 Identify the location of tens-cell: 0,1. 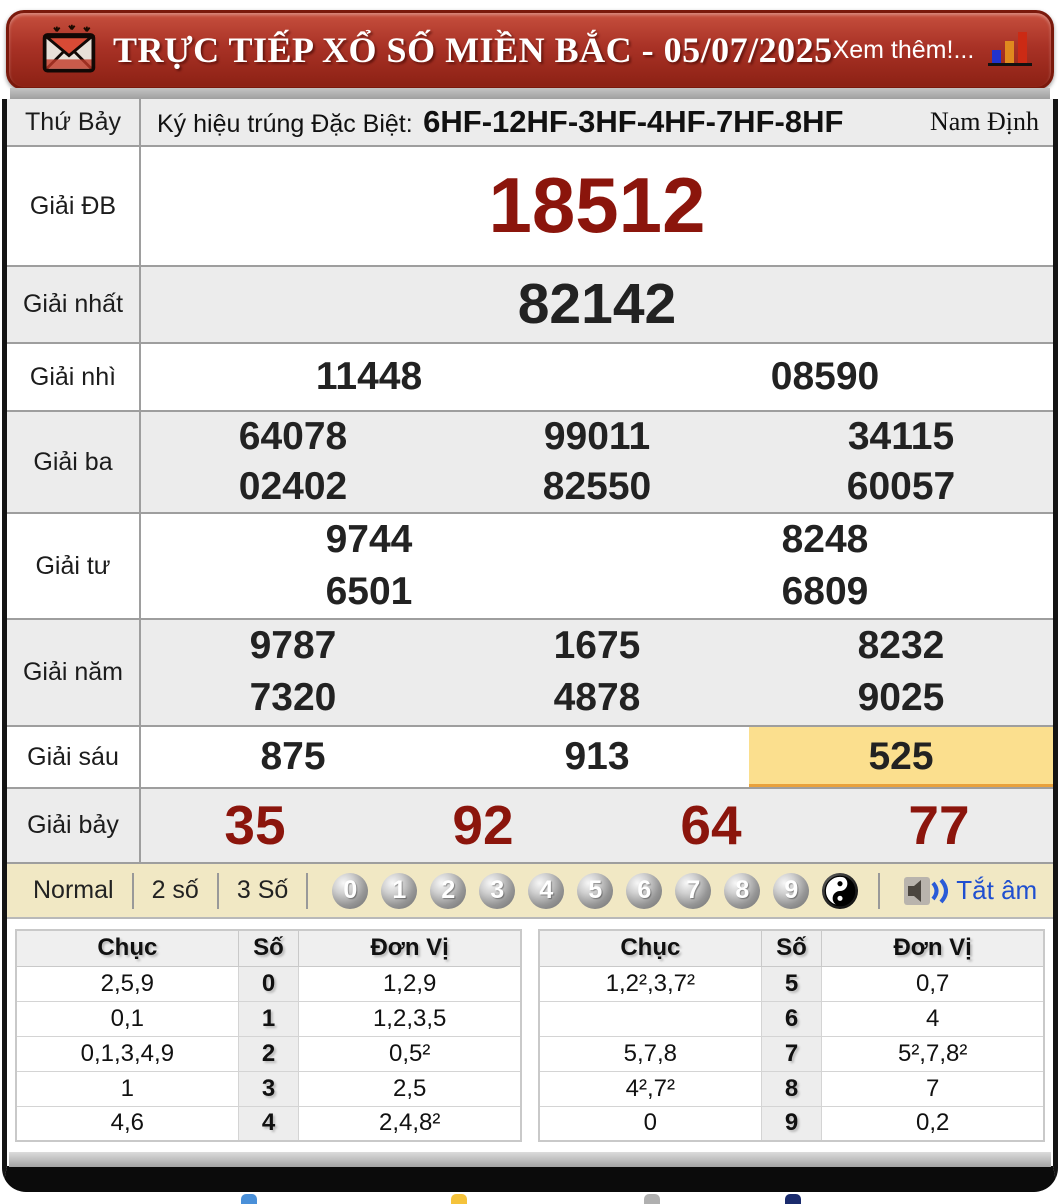
(127, 1018).